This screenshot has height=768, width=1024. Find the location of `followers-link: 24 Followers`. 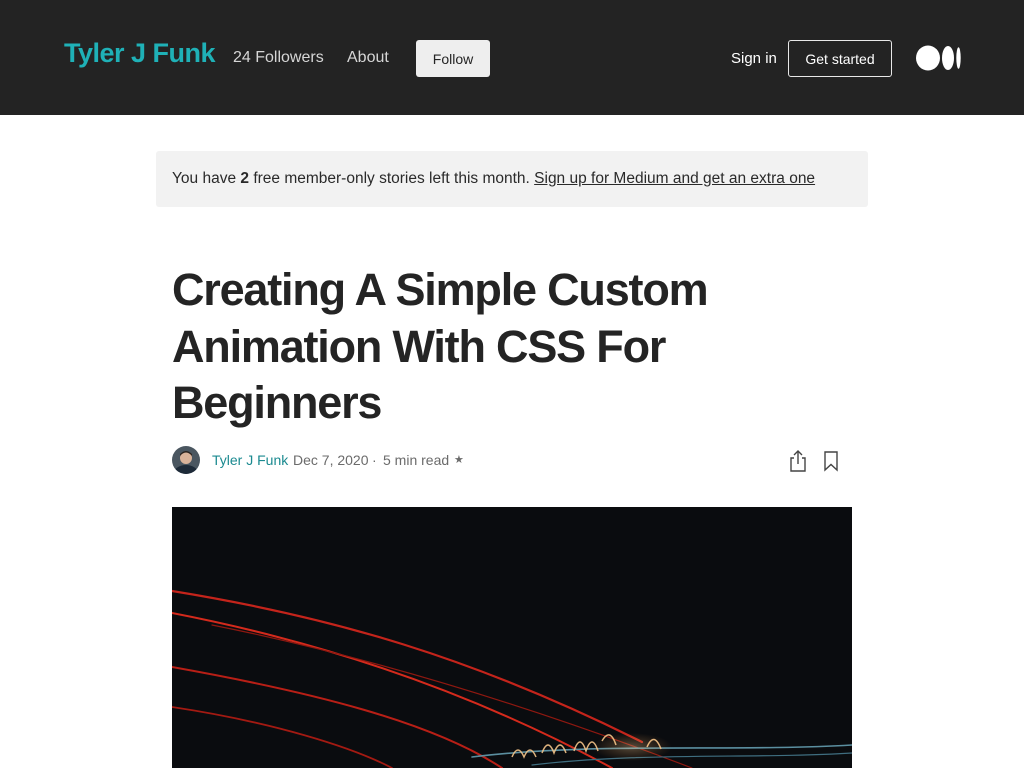

followers-link: 24 Followers is located at coordinates (278, 58).